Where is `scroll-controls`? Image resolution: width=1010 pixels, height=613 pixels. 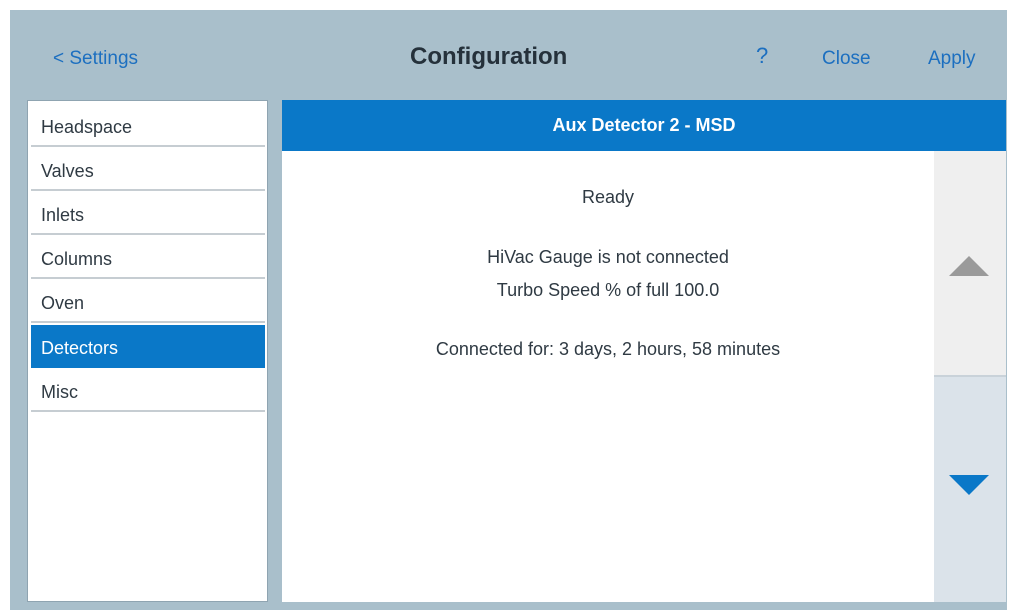
scroll-controls is located at coordinates (970, 376).